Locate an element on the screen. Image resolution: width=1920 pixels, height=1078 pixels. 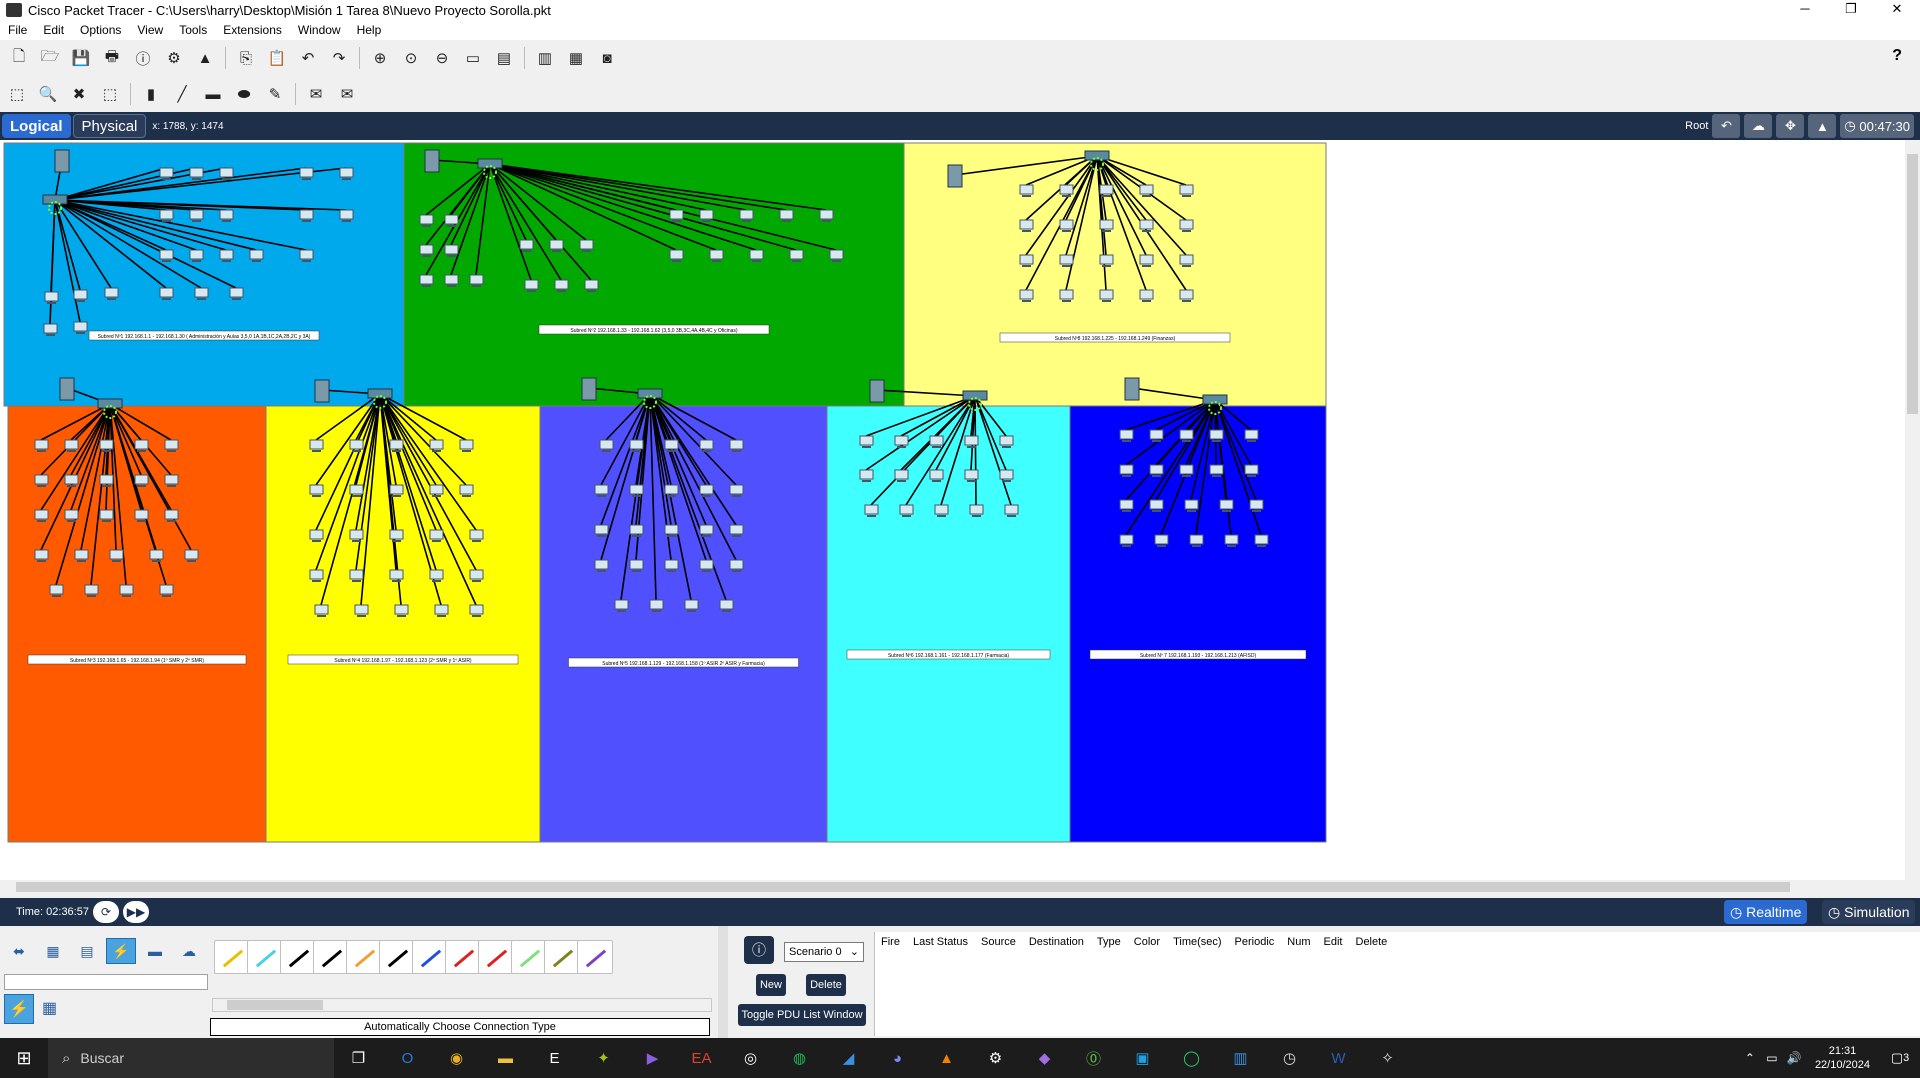
menu-edit: Edit is located at coordinates (53, 30).